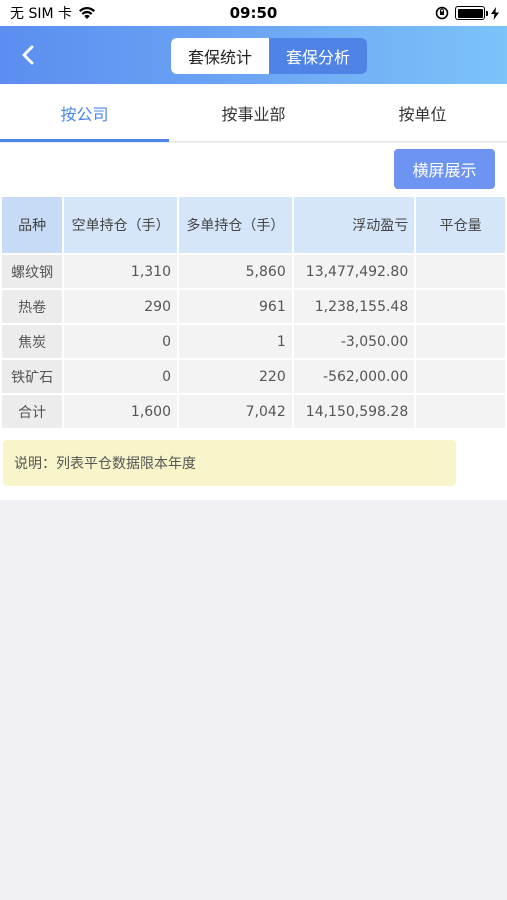 This screenshot has width=507, height=900. I want to click on tab-by-division: 按事业部, so click(253, 112).